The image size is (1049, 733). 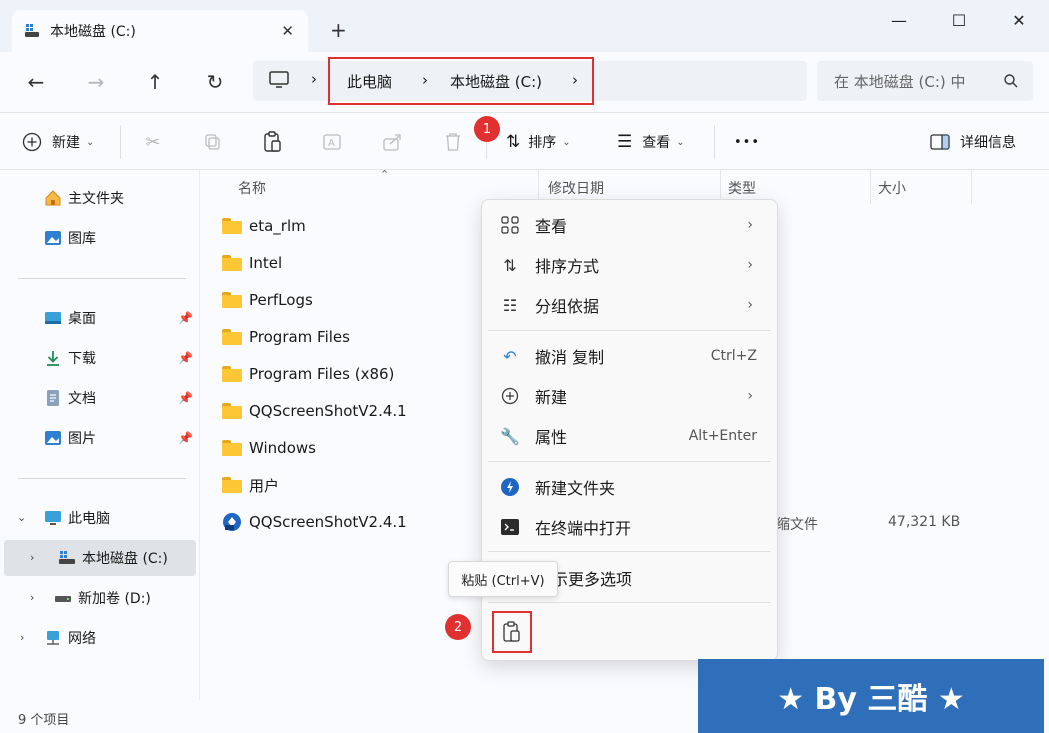 I want to click on sidebar-label: 主文件夹, so click(x=96, y=199).